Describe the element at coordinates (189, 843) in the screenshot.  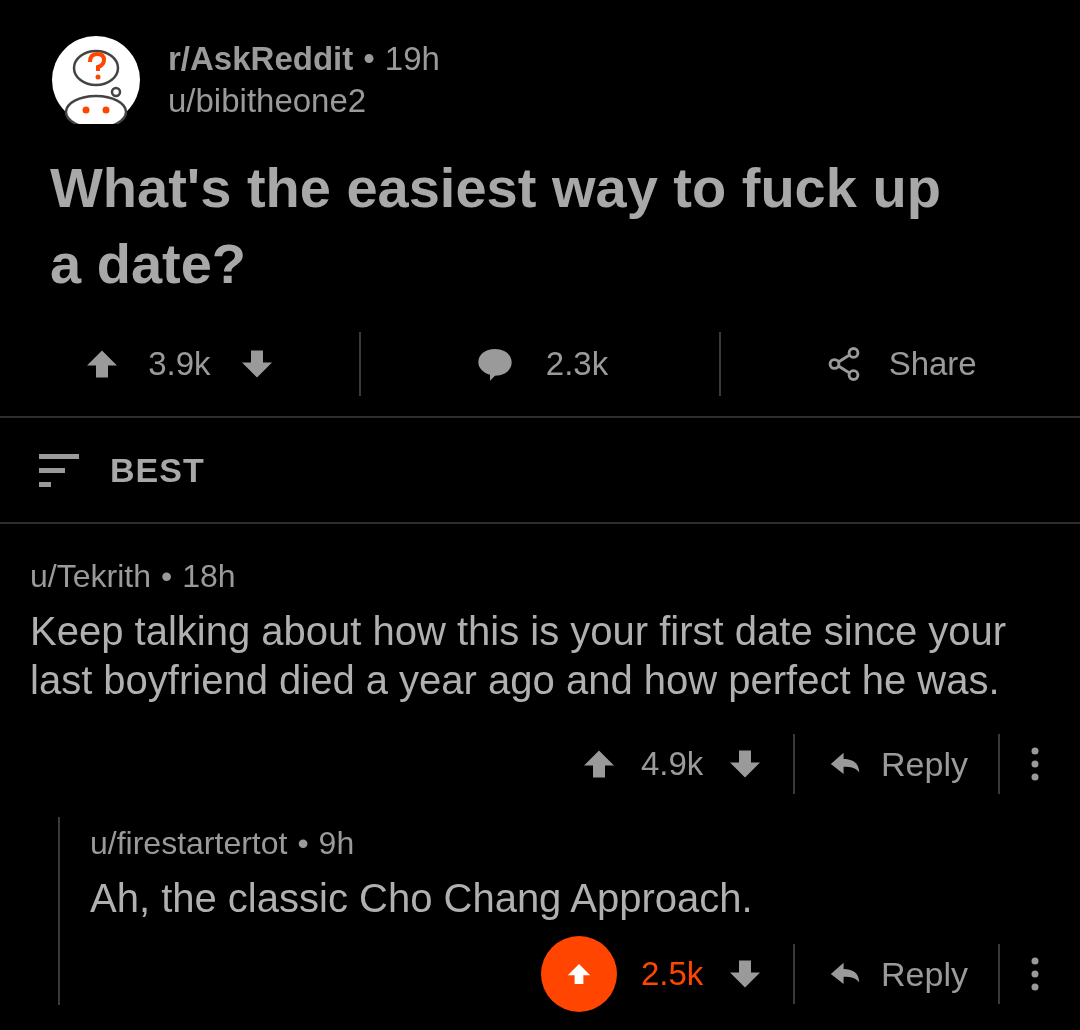
I see `comment-author: u/firestartertot` at that location.